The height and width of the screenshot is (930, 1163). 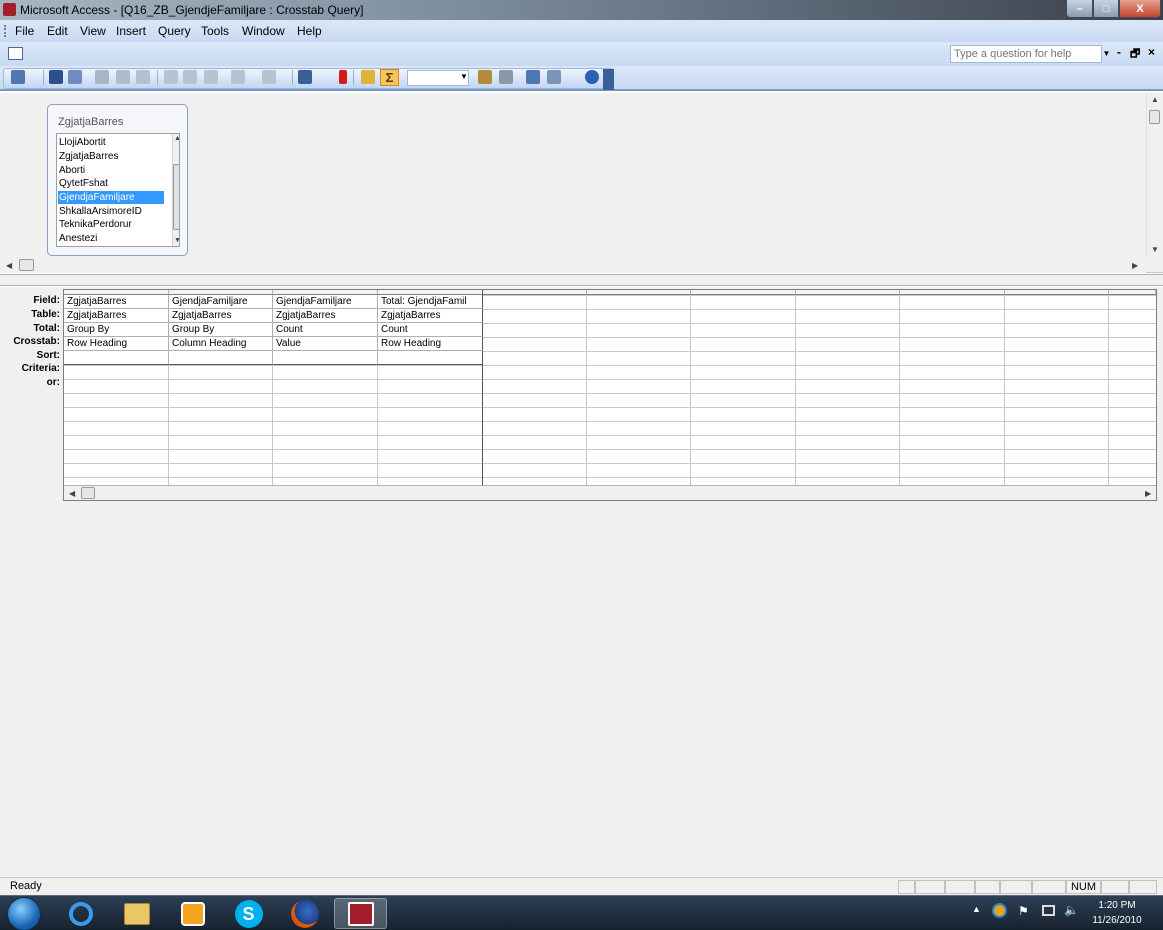 What do you see at coordinates (343, 77) in the screenshot?
I see `run-icon` at bounding box center [343, 77].